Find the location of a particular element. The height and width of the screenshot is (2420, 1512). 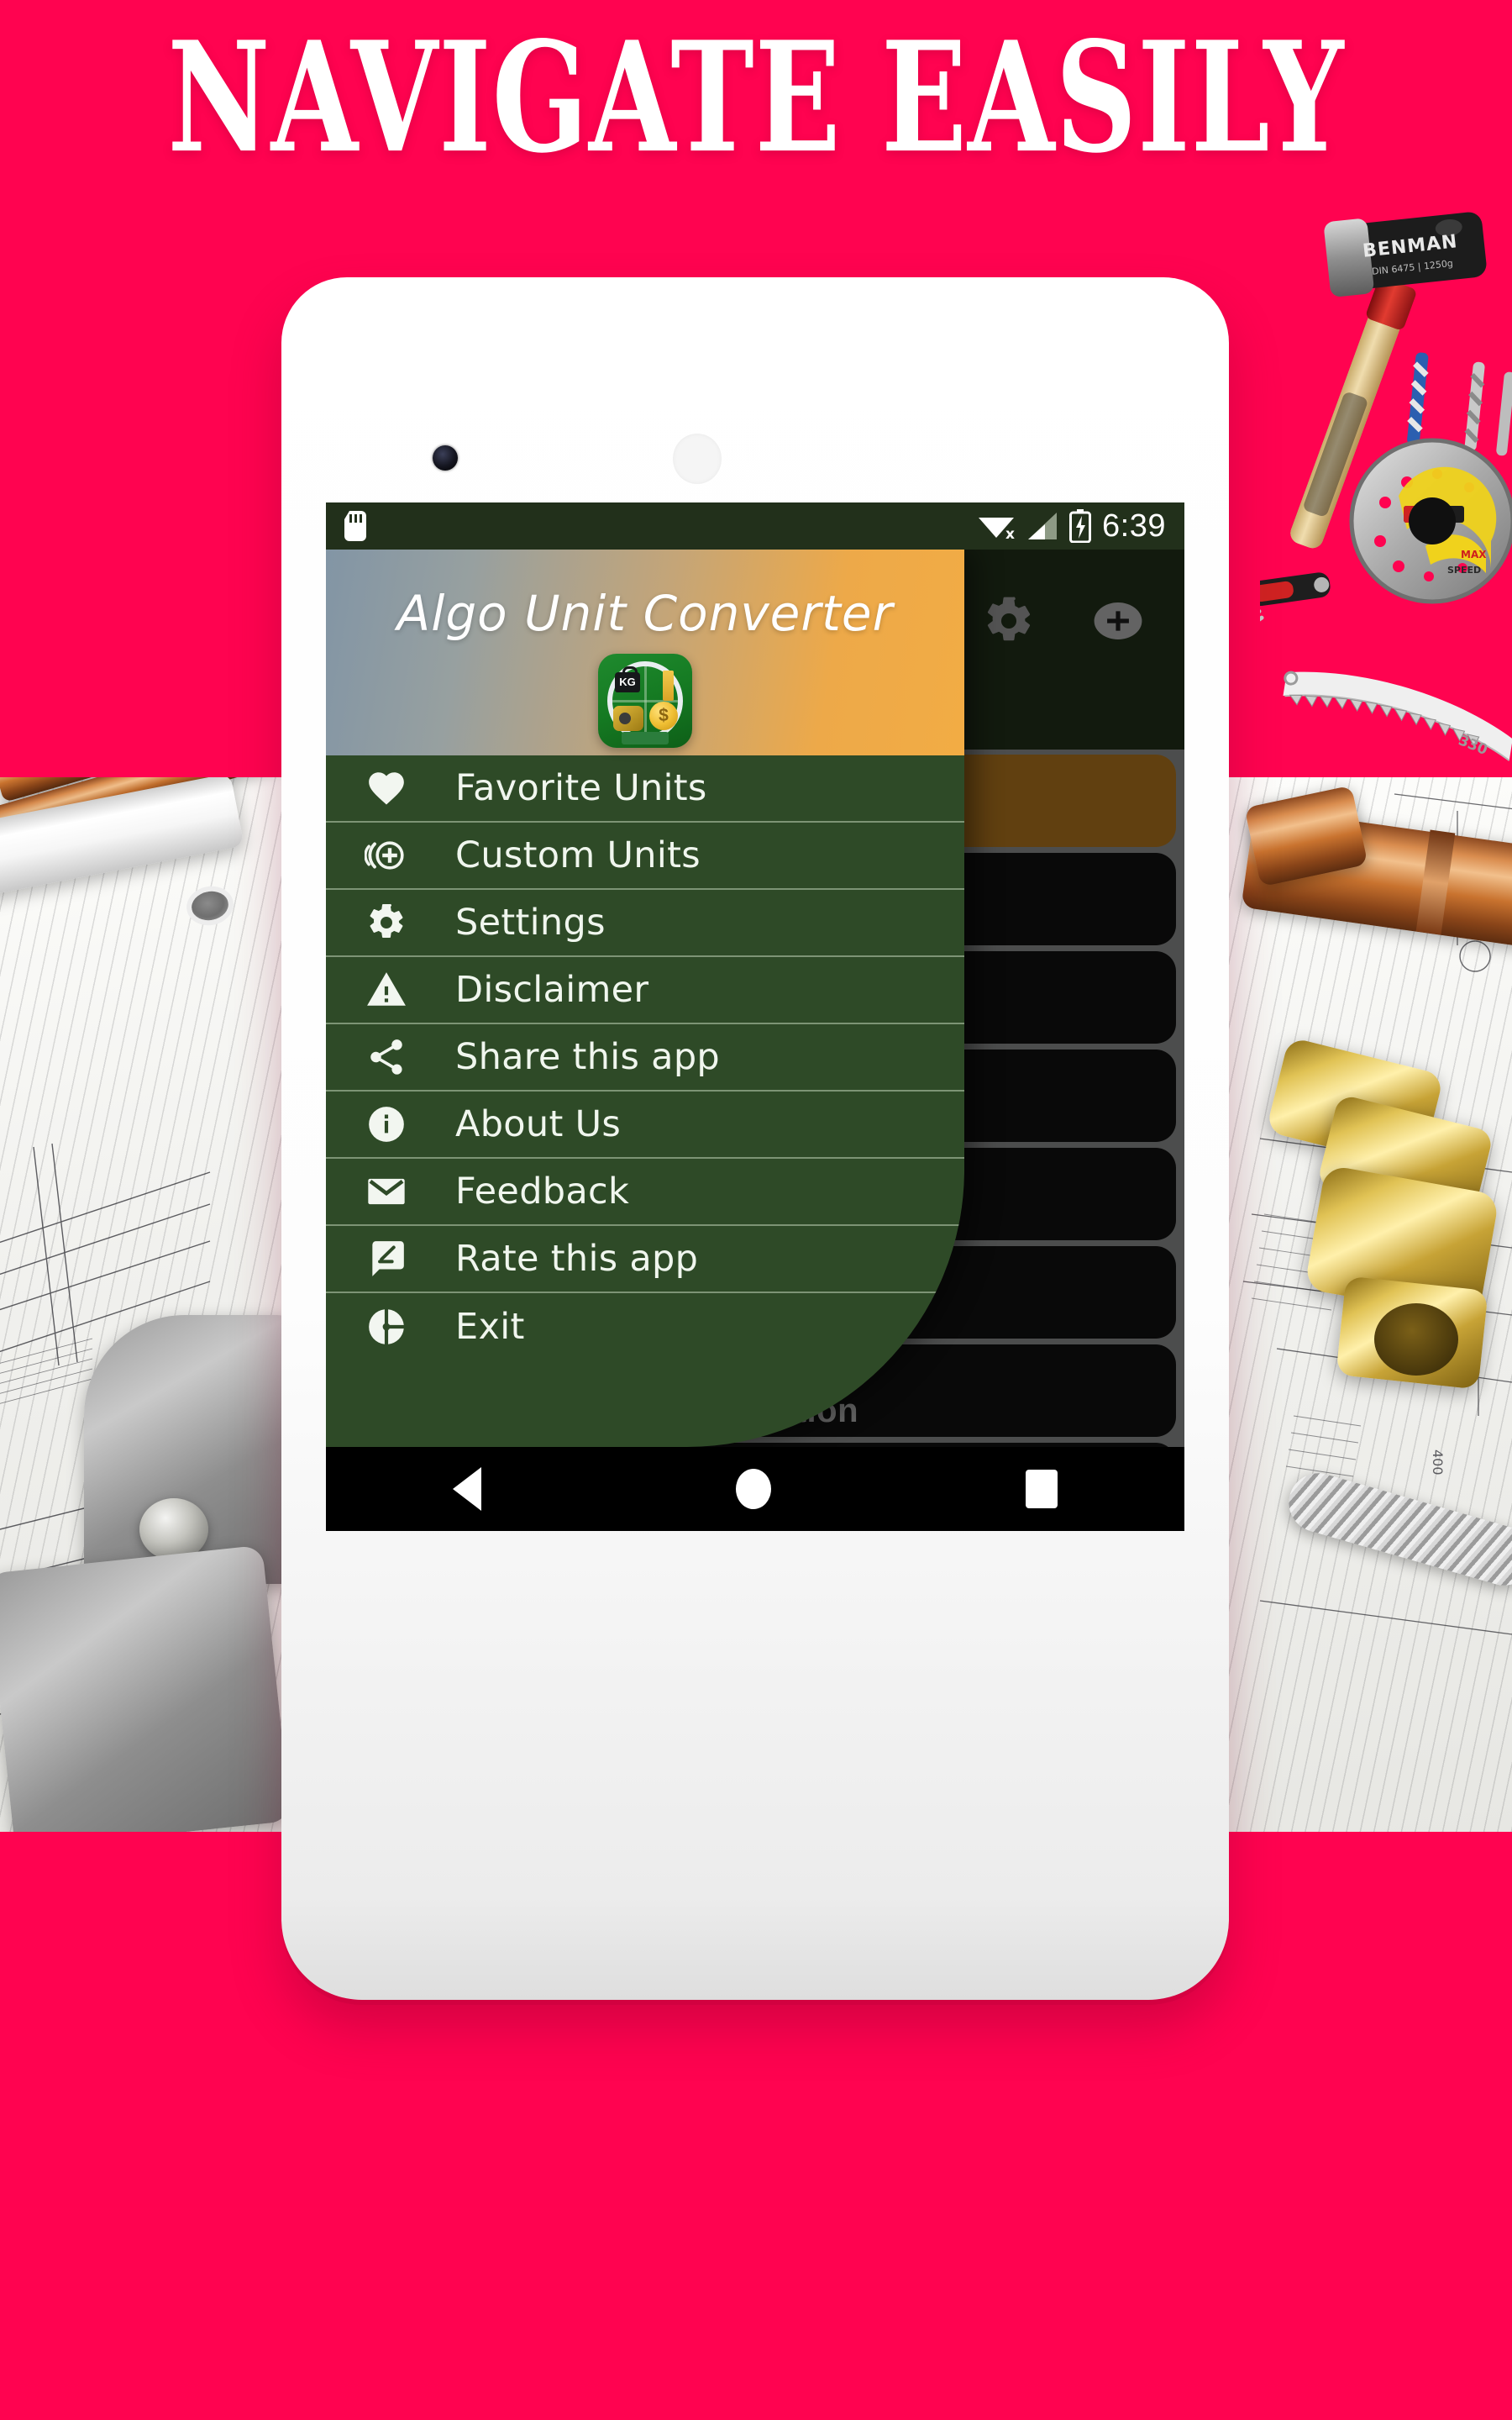

cellular-signal-icon is located at coordinates (1042, 526).